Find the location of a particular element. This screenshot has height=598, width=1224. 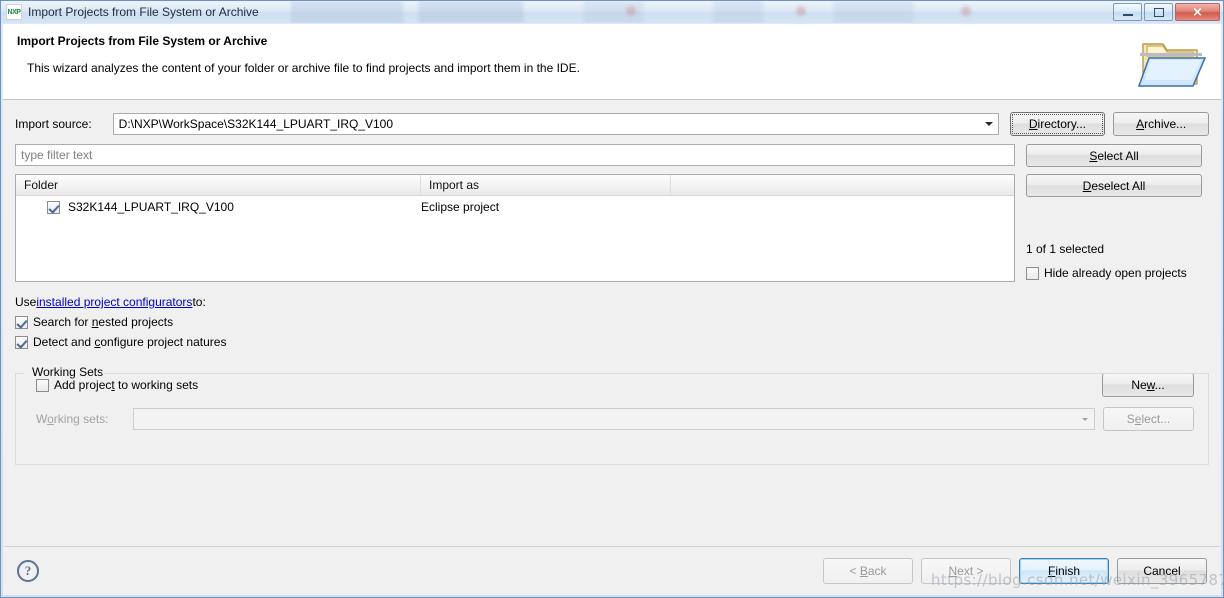

footer-bar: ? < Back Next > Finish Cancel is located at coordinates (612, 571).